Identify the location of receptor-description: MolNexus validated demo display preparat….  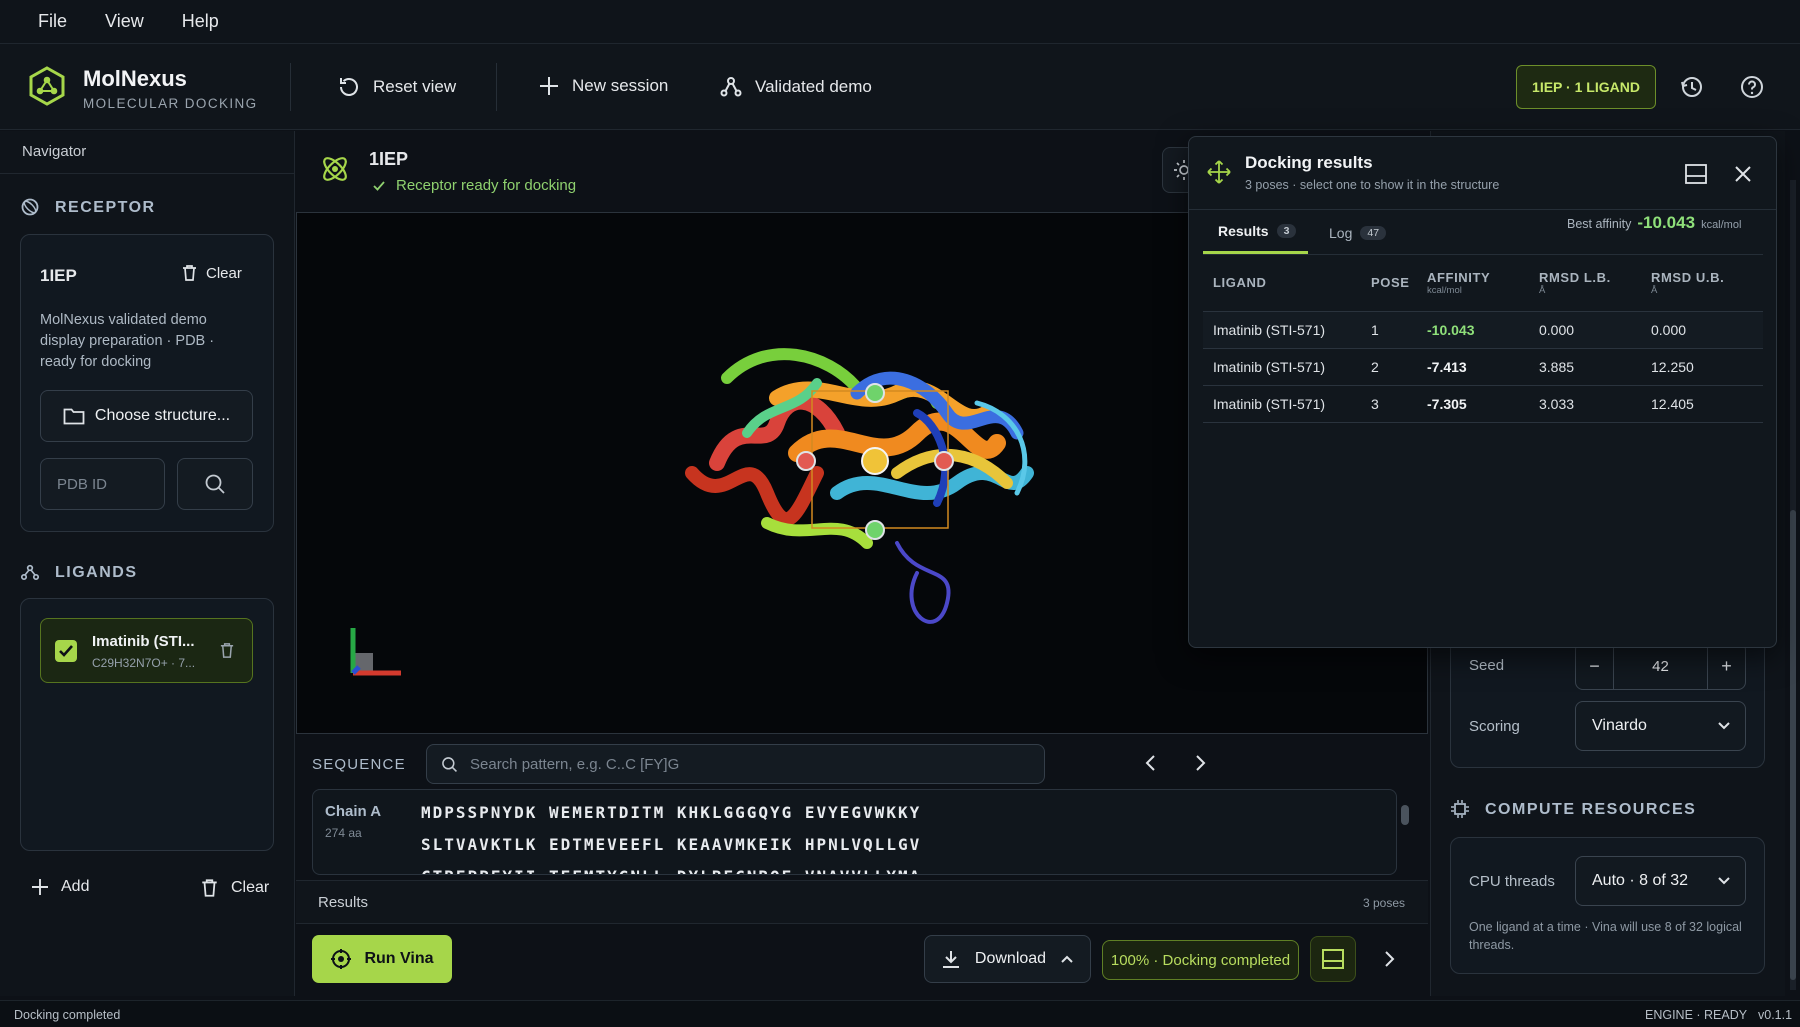
(127, 341).